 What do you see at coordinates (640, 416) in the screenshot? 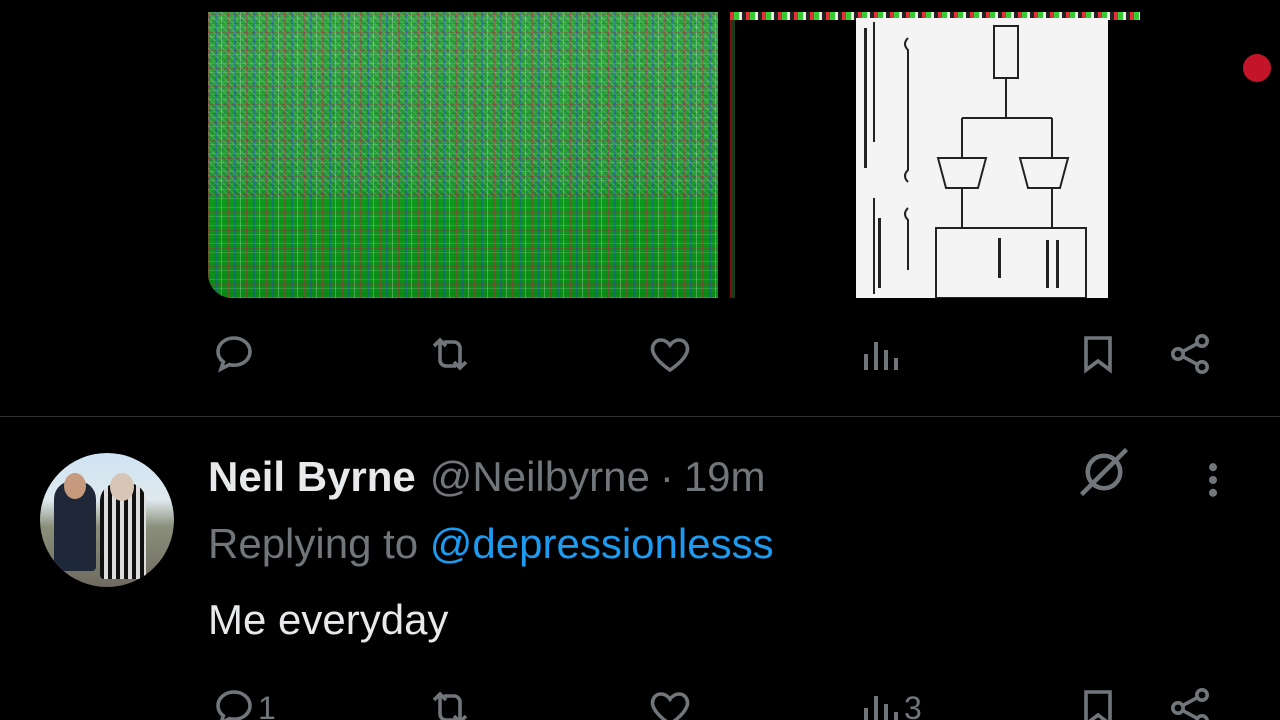
I see `tweet-divider` at bounding box center [640, 416].